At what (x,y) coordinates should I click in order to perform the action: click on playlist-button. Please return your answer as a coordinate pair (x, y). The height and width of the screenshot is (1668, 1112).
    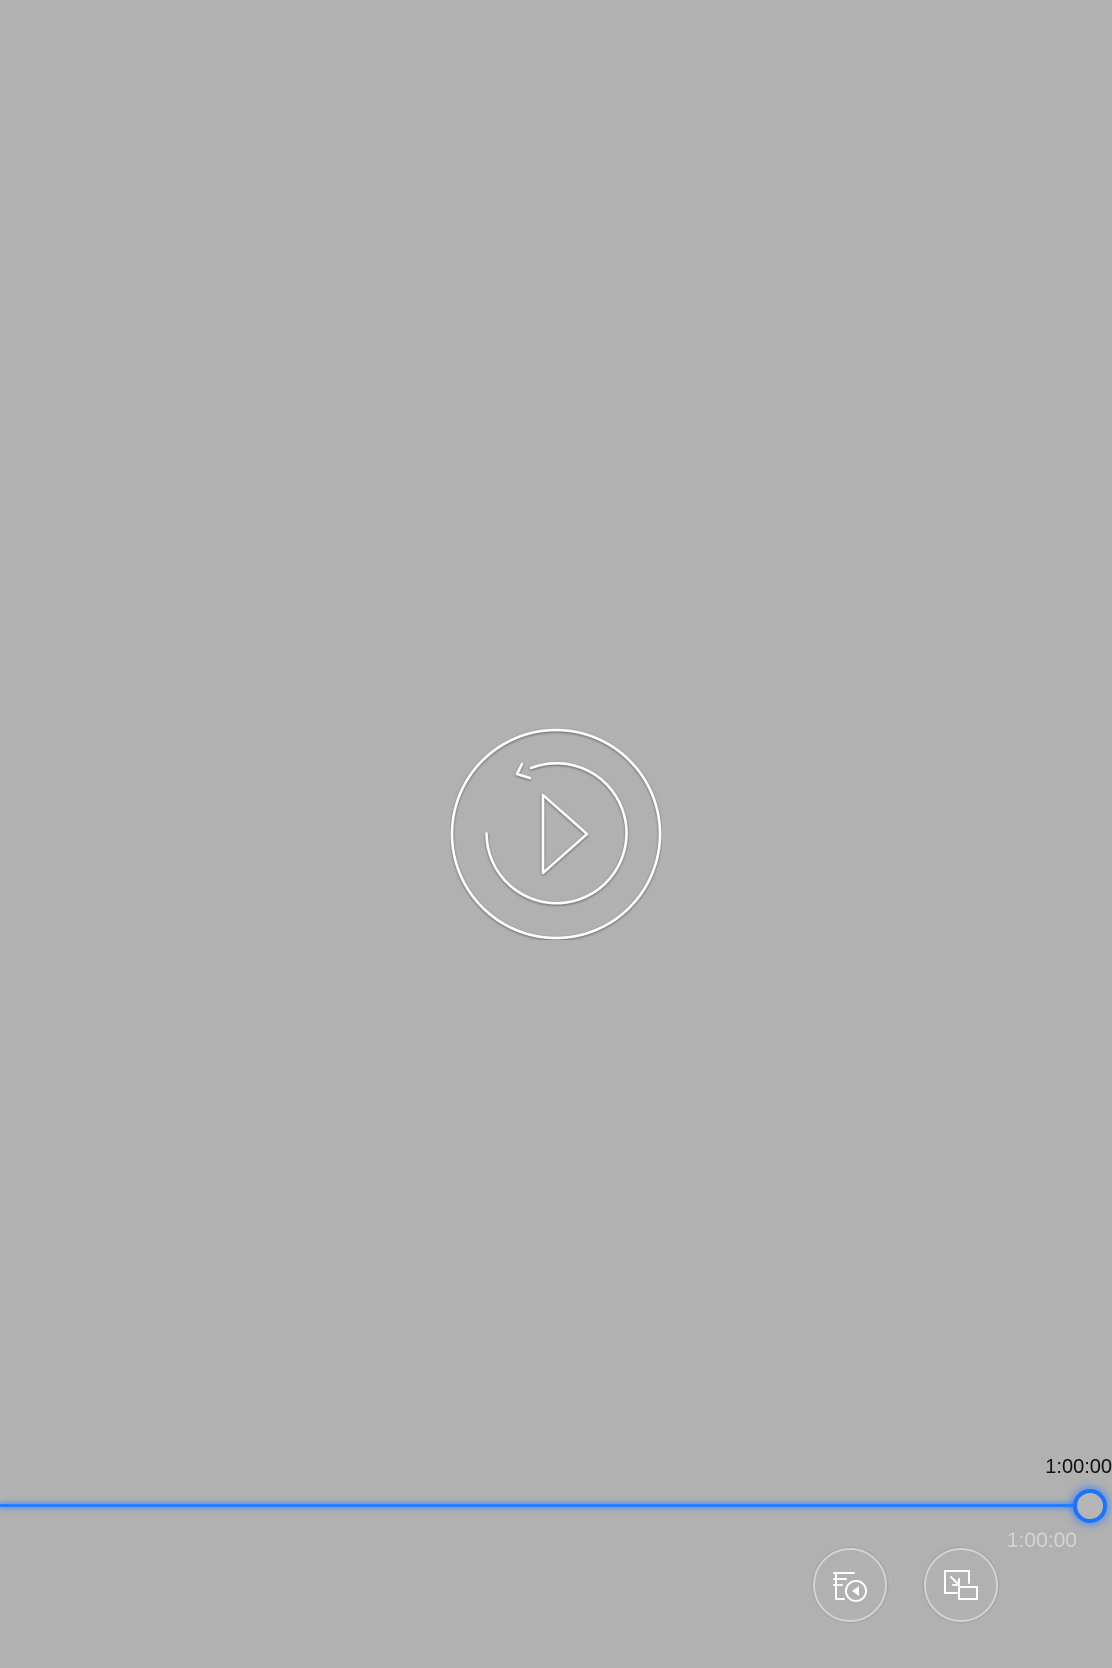
    Looking at the image, I should click on (850, 1585).